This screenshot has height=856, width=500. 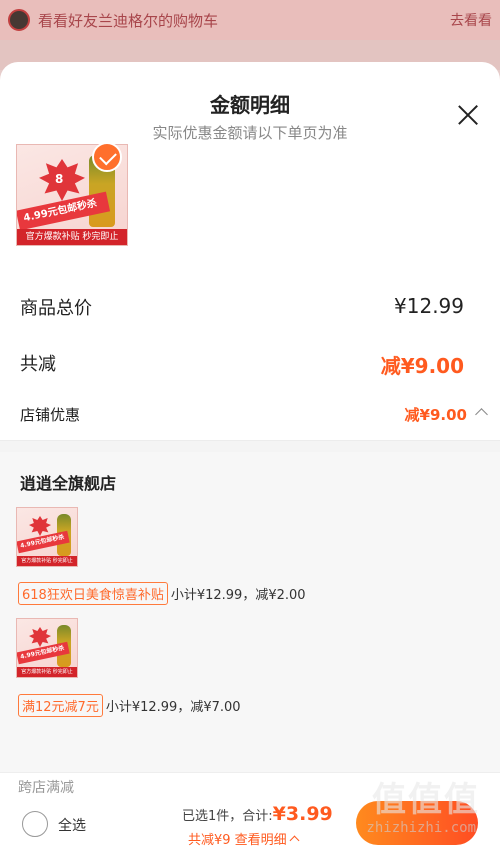 I want to click on item-promo-line: 618狂欢日美食惊喜补贴 小计¥12.99，减¥2.00, so click(x=162, y=593).